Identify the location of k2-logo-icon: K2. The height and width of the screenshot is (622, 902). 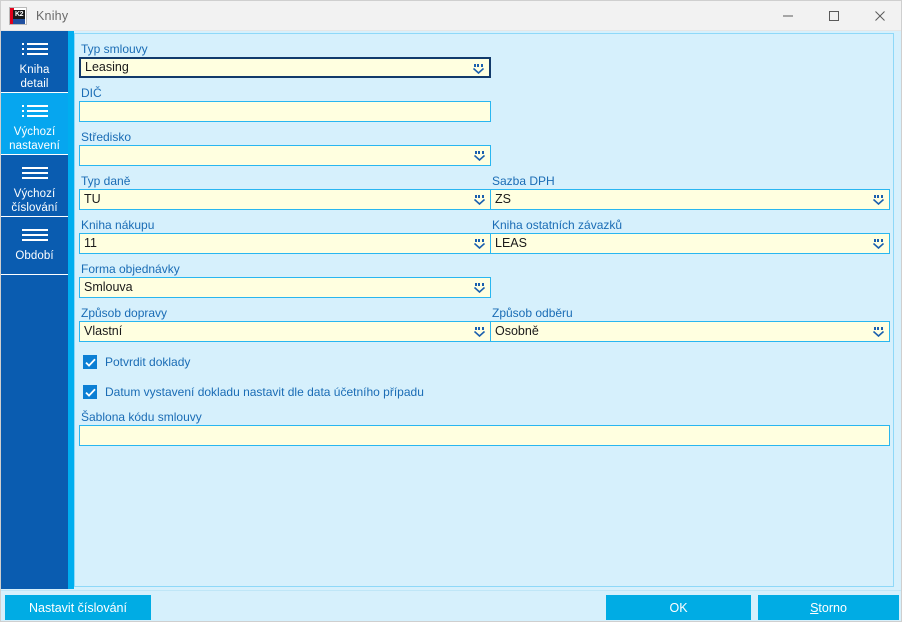
(18, 15).